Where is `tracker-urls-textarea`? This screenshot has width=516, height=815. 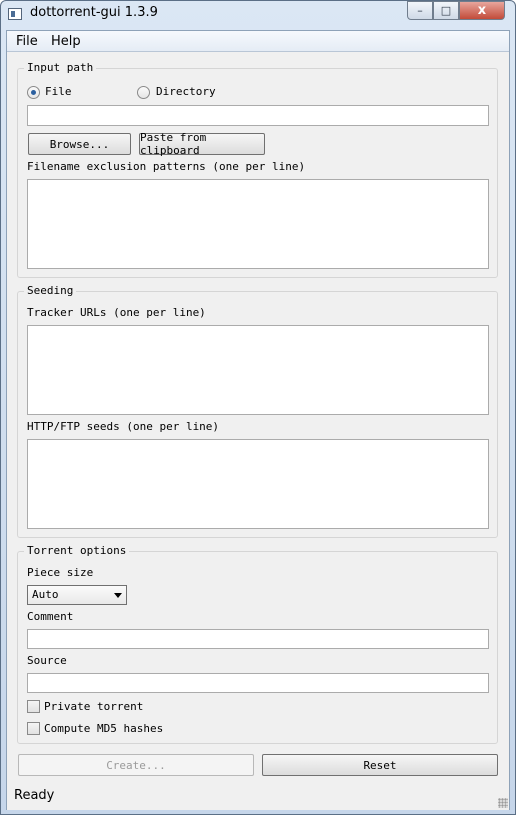
tracker-urls-textarea is located at coordinates (258, 370).